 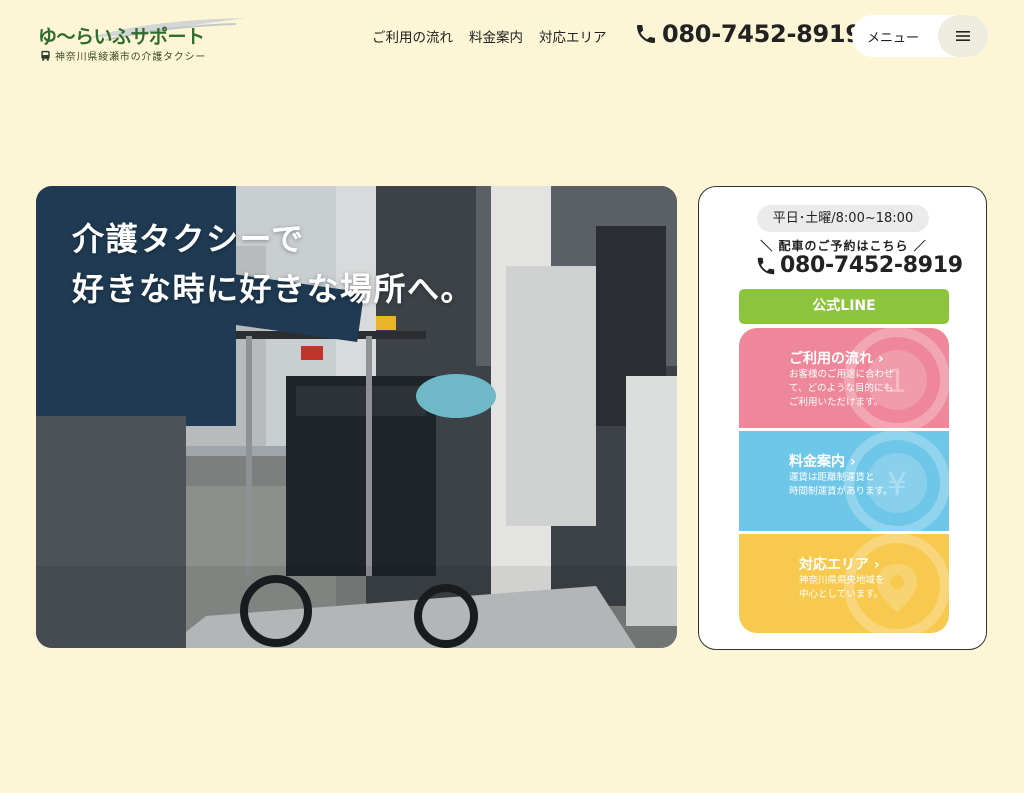 I want to click on menu-toggle: メニュー, so click(x=920, y=36).